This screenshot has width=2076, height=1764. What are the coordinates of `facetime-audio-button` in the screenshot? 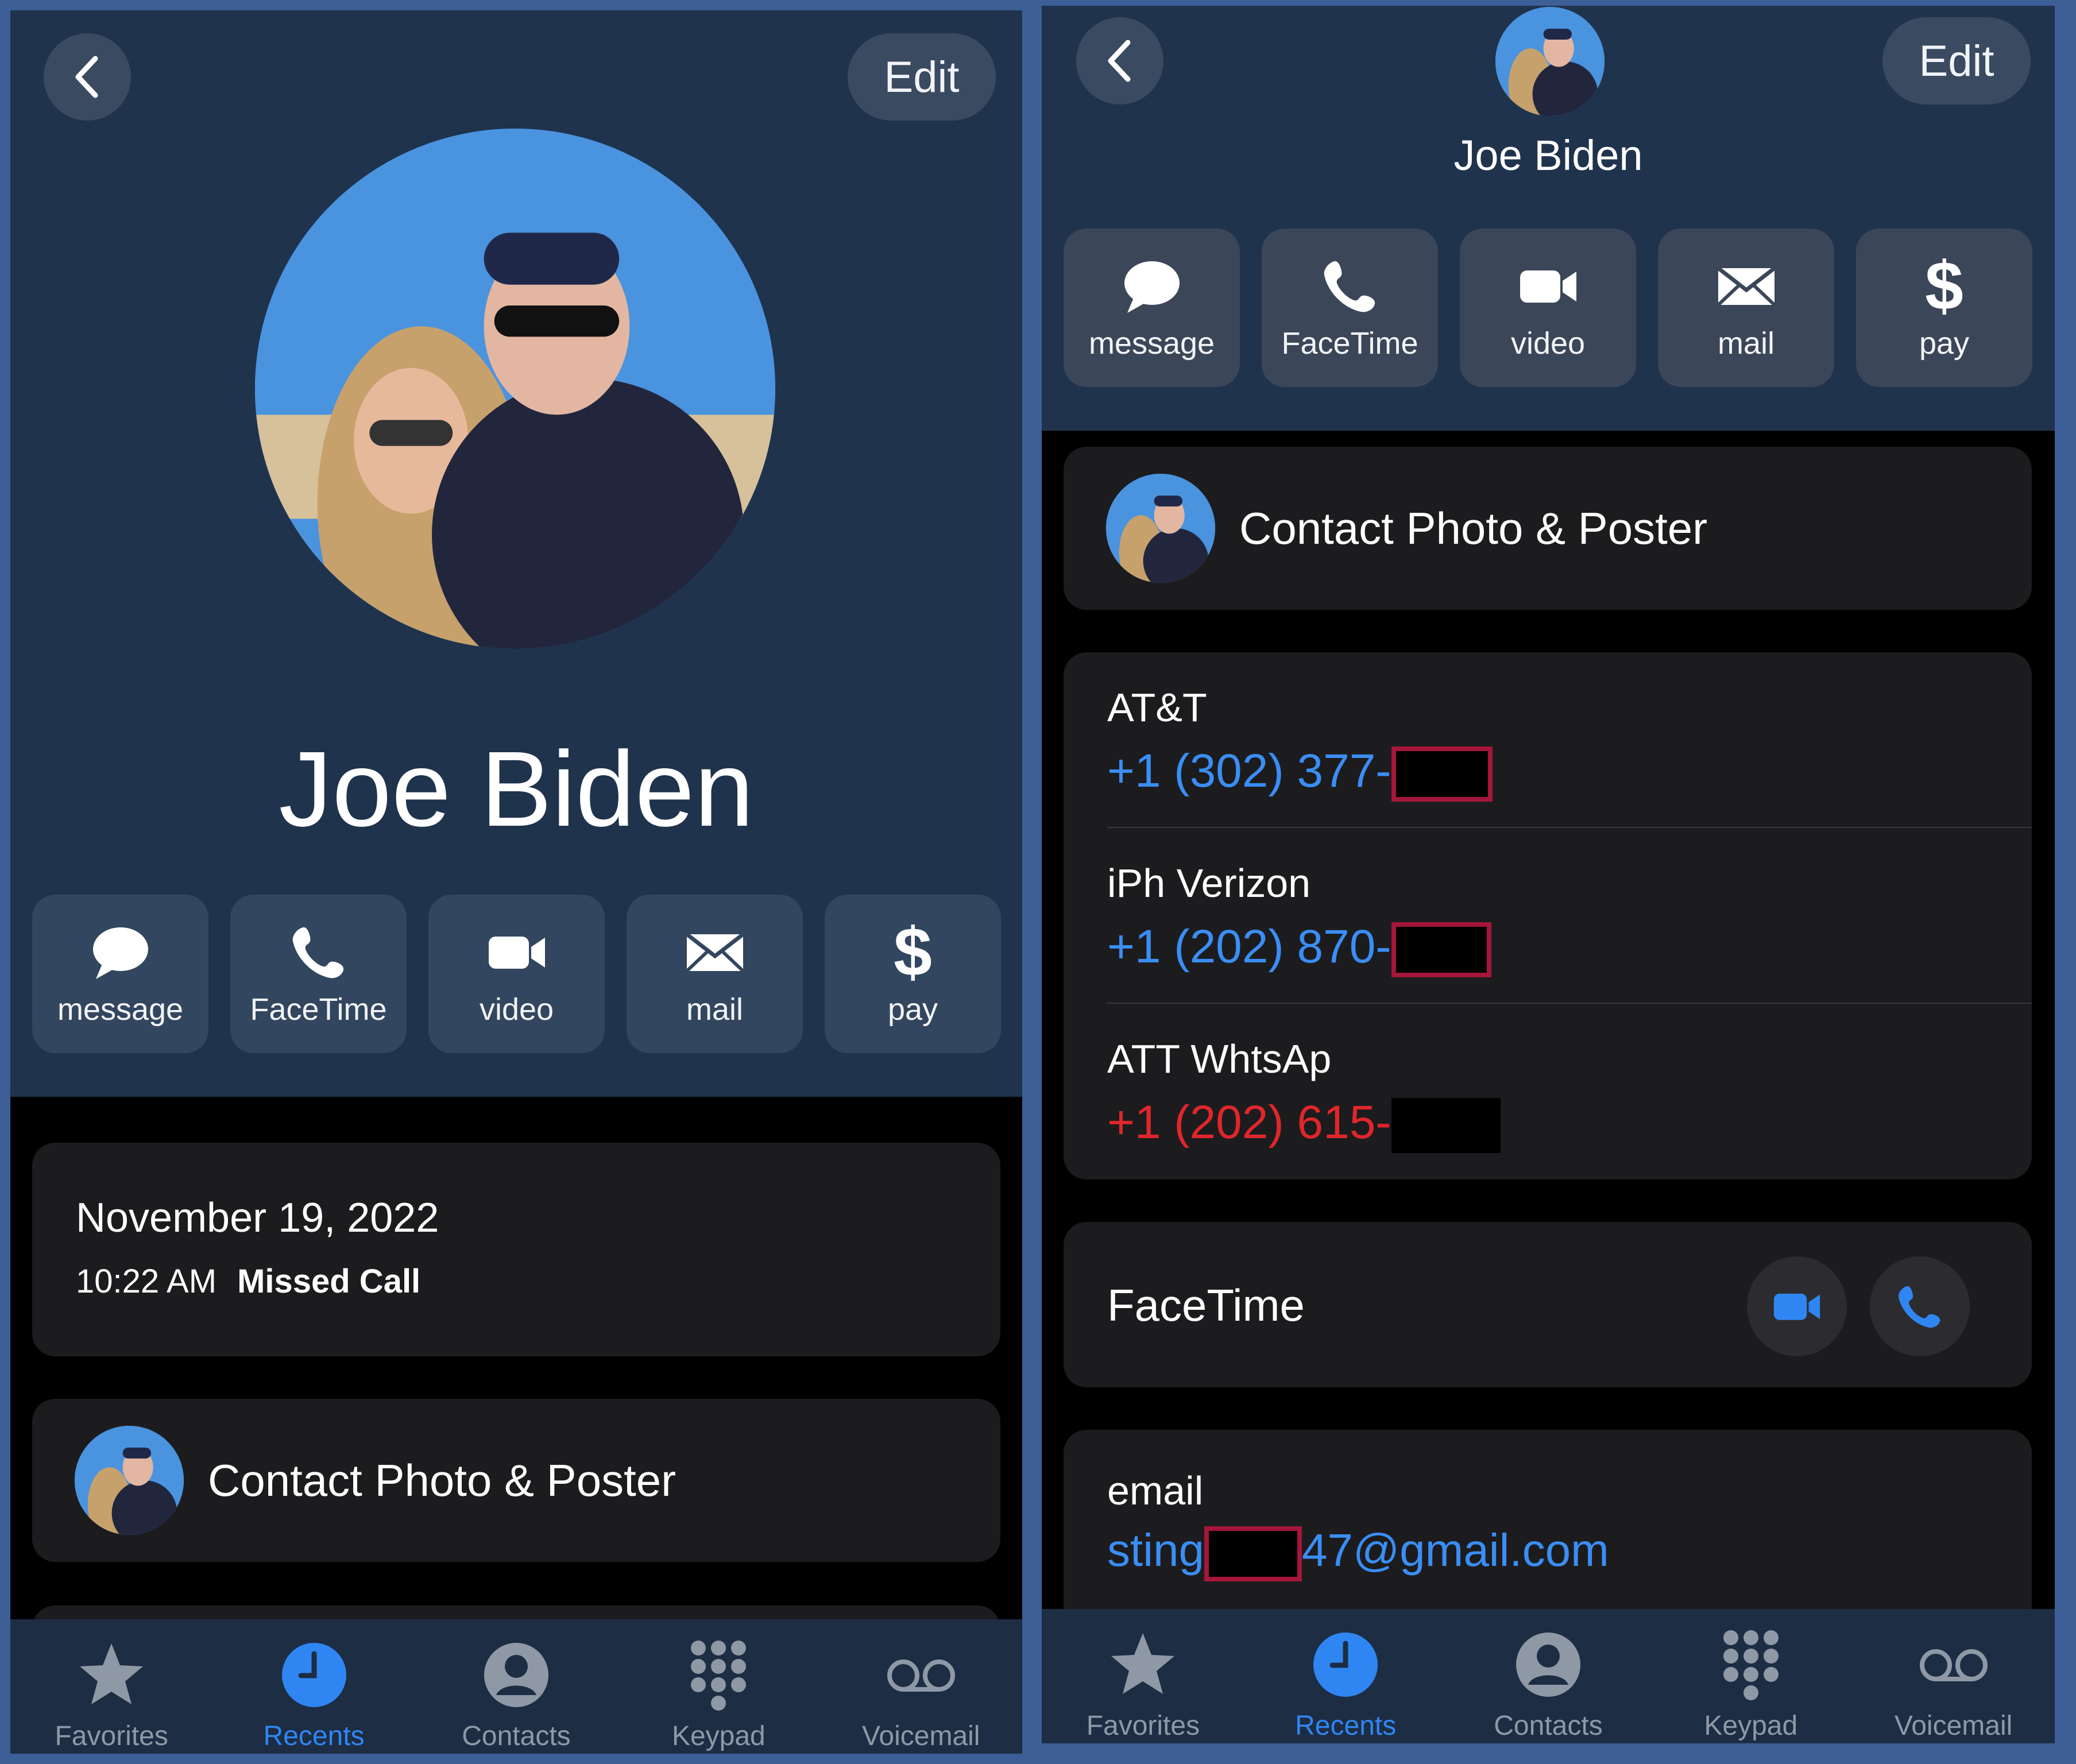 It's located at (1920, 1306).